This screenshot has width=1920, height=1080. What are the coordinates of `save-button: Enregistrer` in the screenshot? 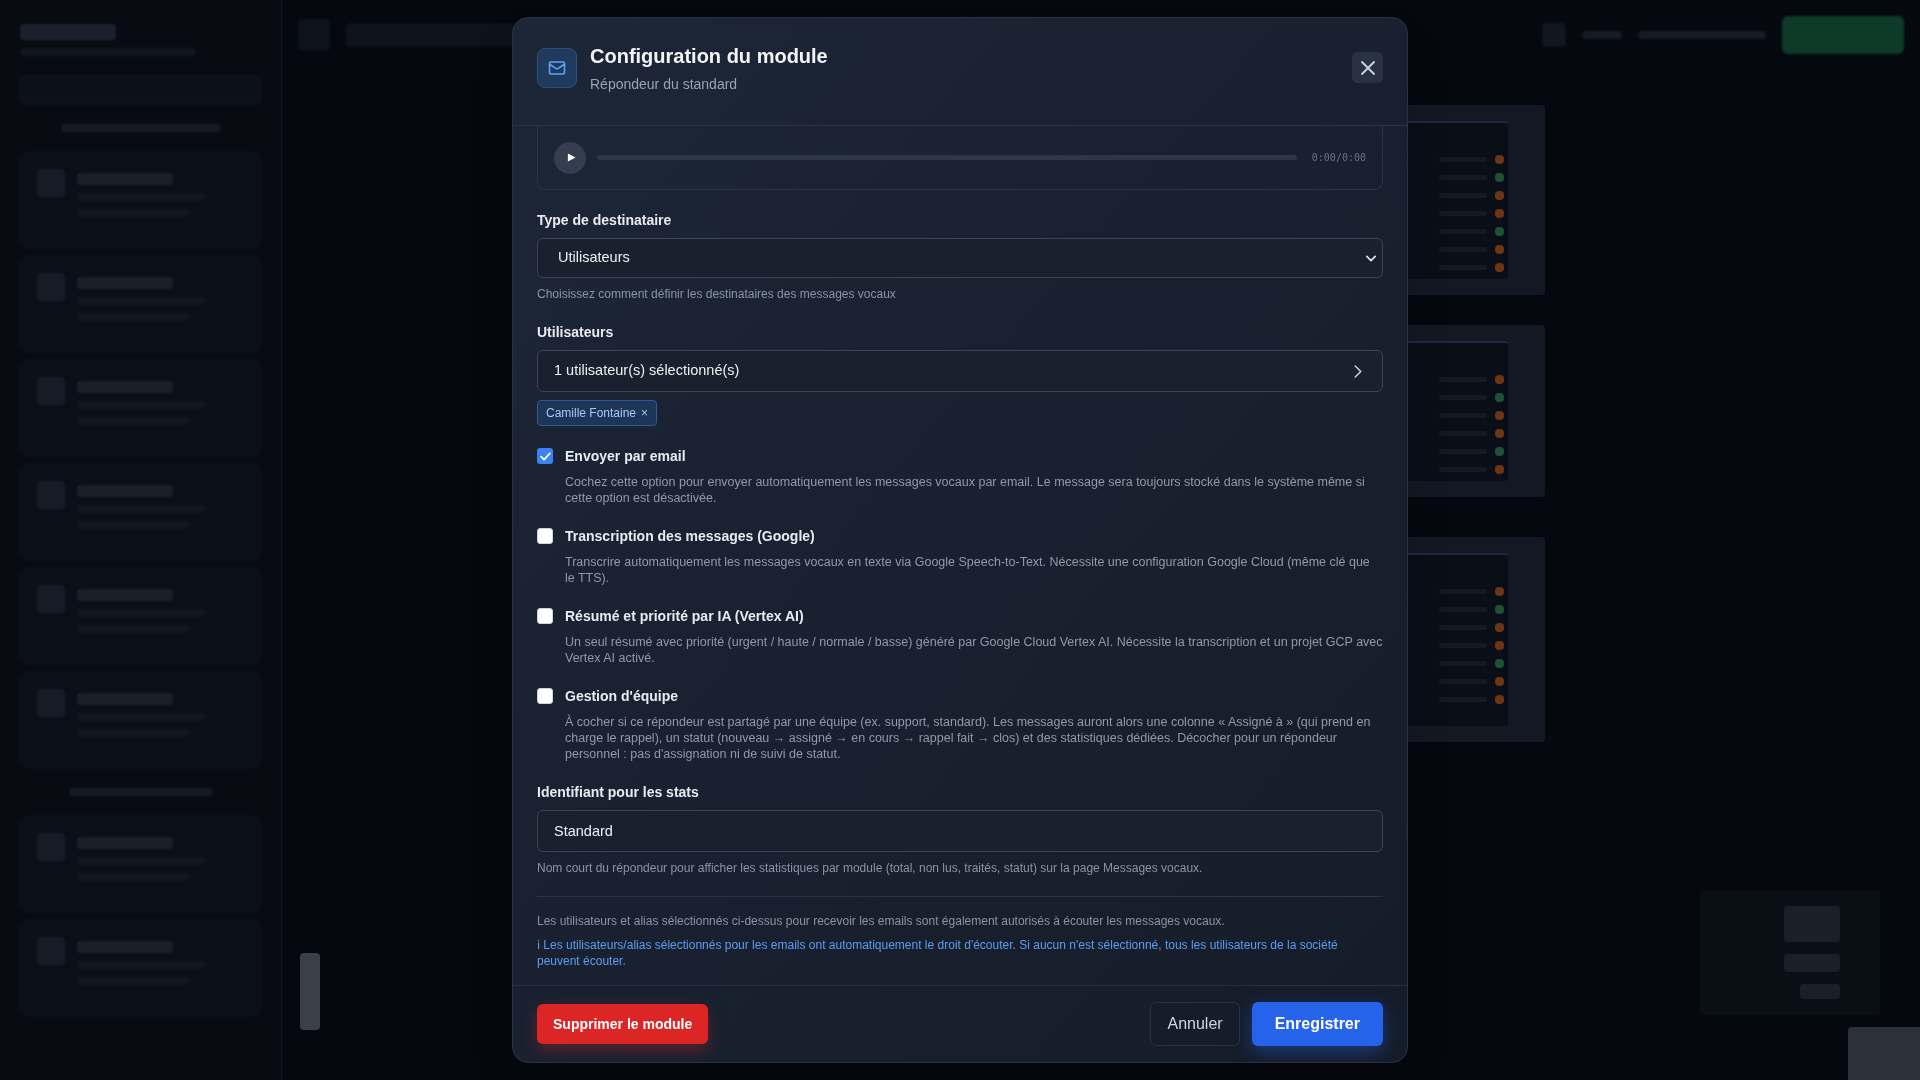 It's located at (1317, 1024).